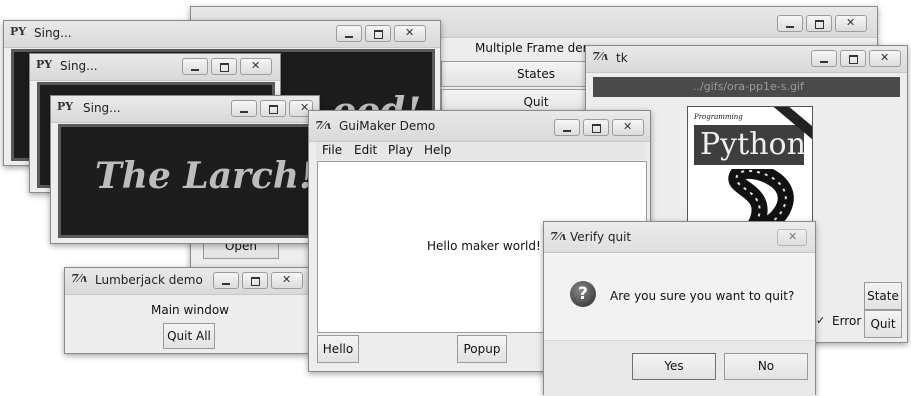 The height and width of the screenshot is (396, 911). What do you see at coordinates (190, 310) in the screenshot?
I see `main-window-label: Main window` at bounding box center [190, 310].